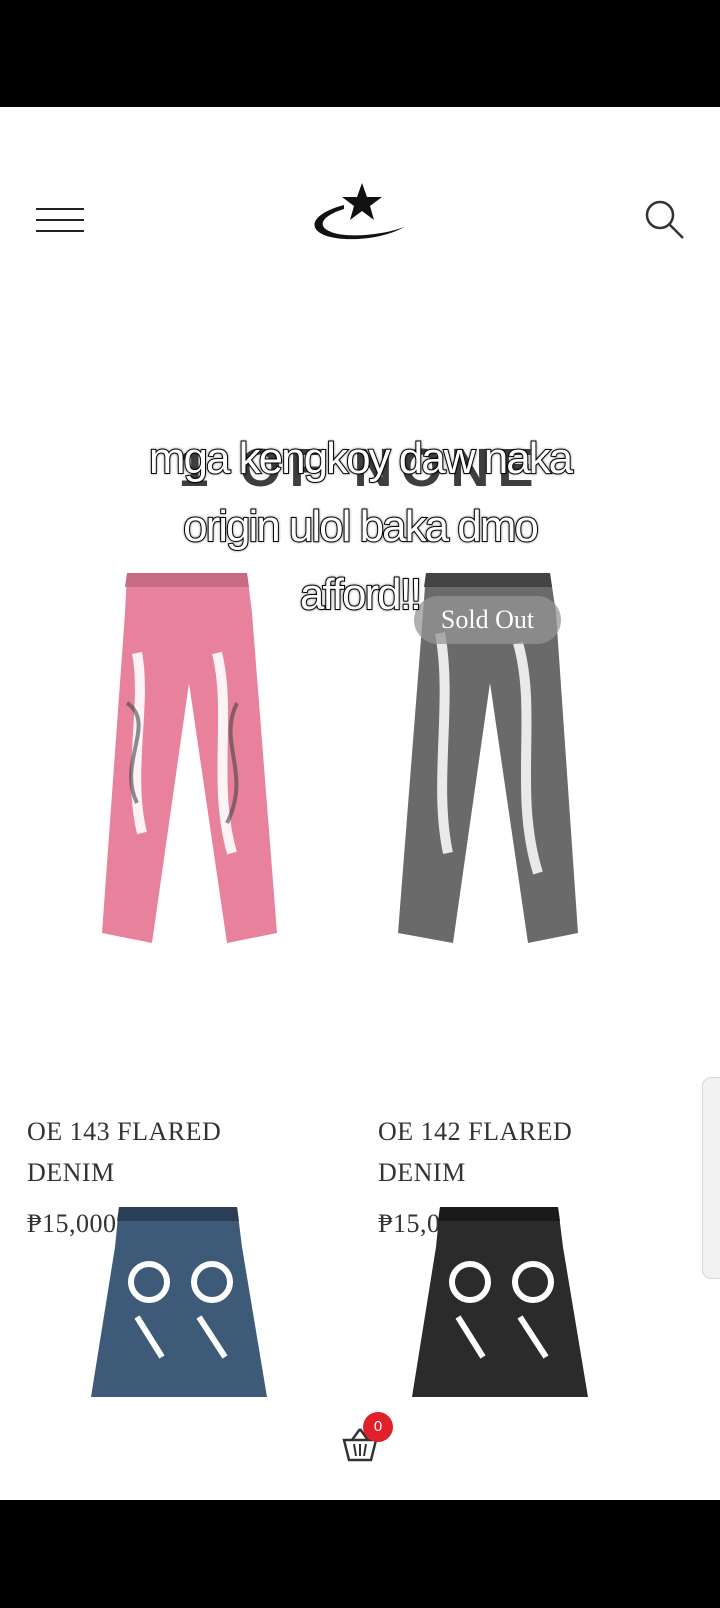 The width and height of the screenshot is (720, 1608). Describe the element at coordinates (360, 1554) in the screenshot. I see `navigation-bar-area` at that location.